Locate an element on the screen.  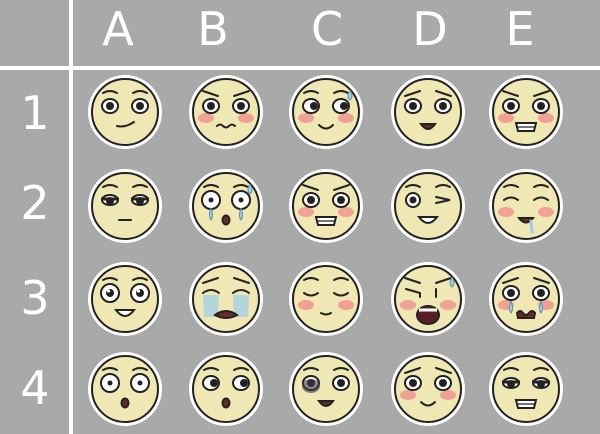
face-d2 is located at coordinates (428, 206).